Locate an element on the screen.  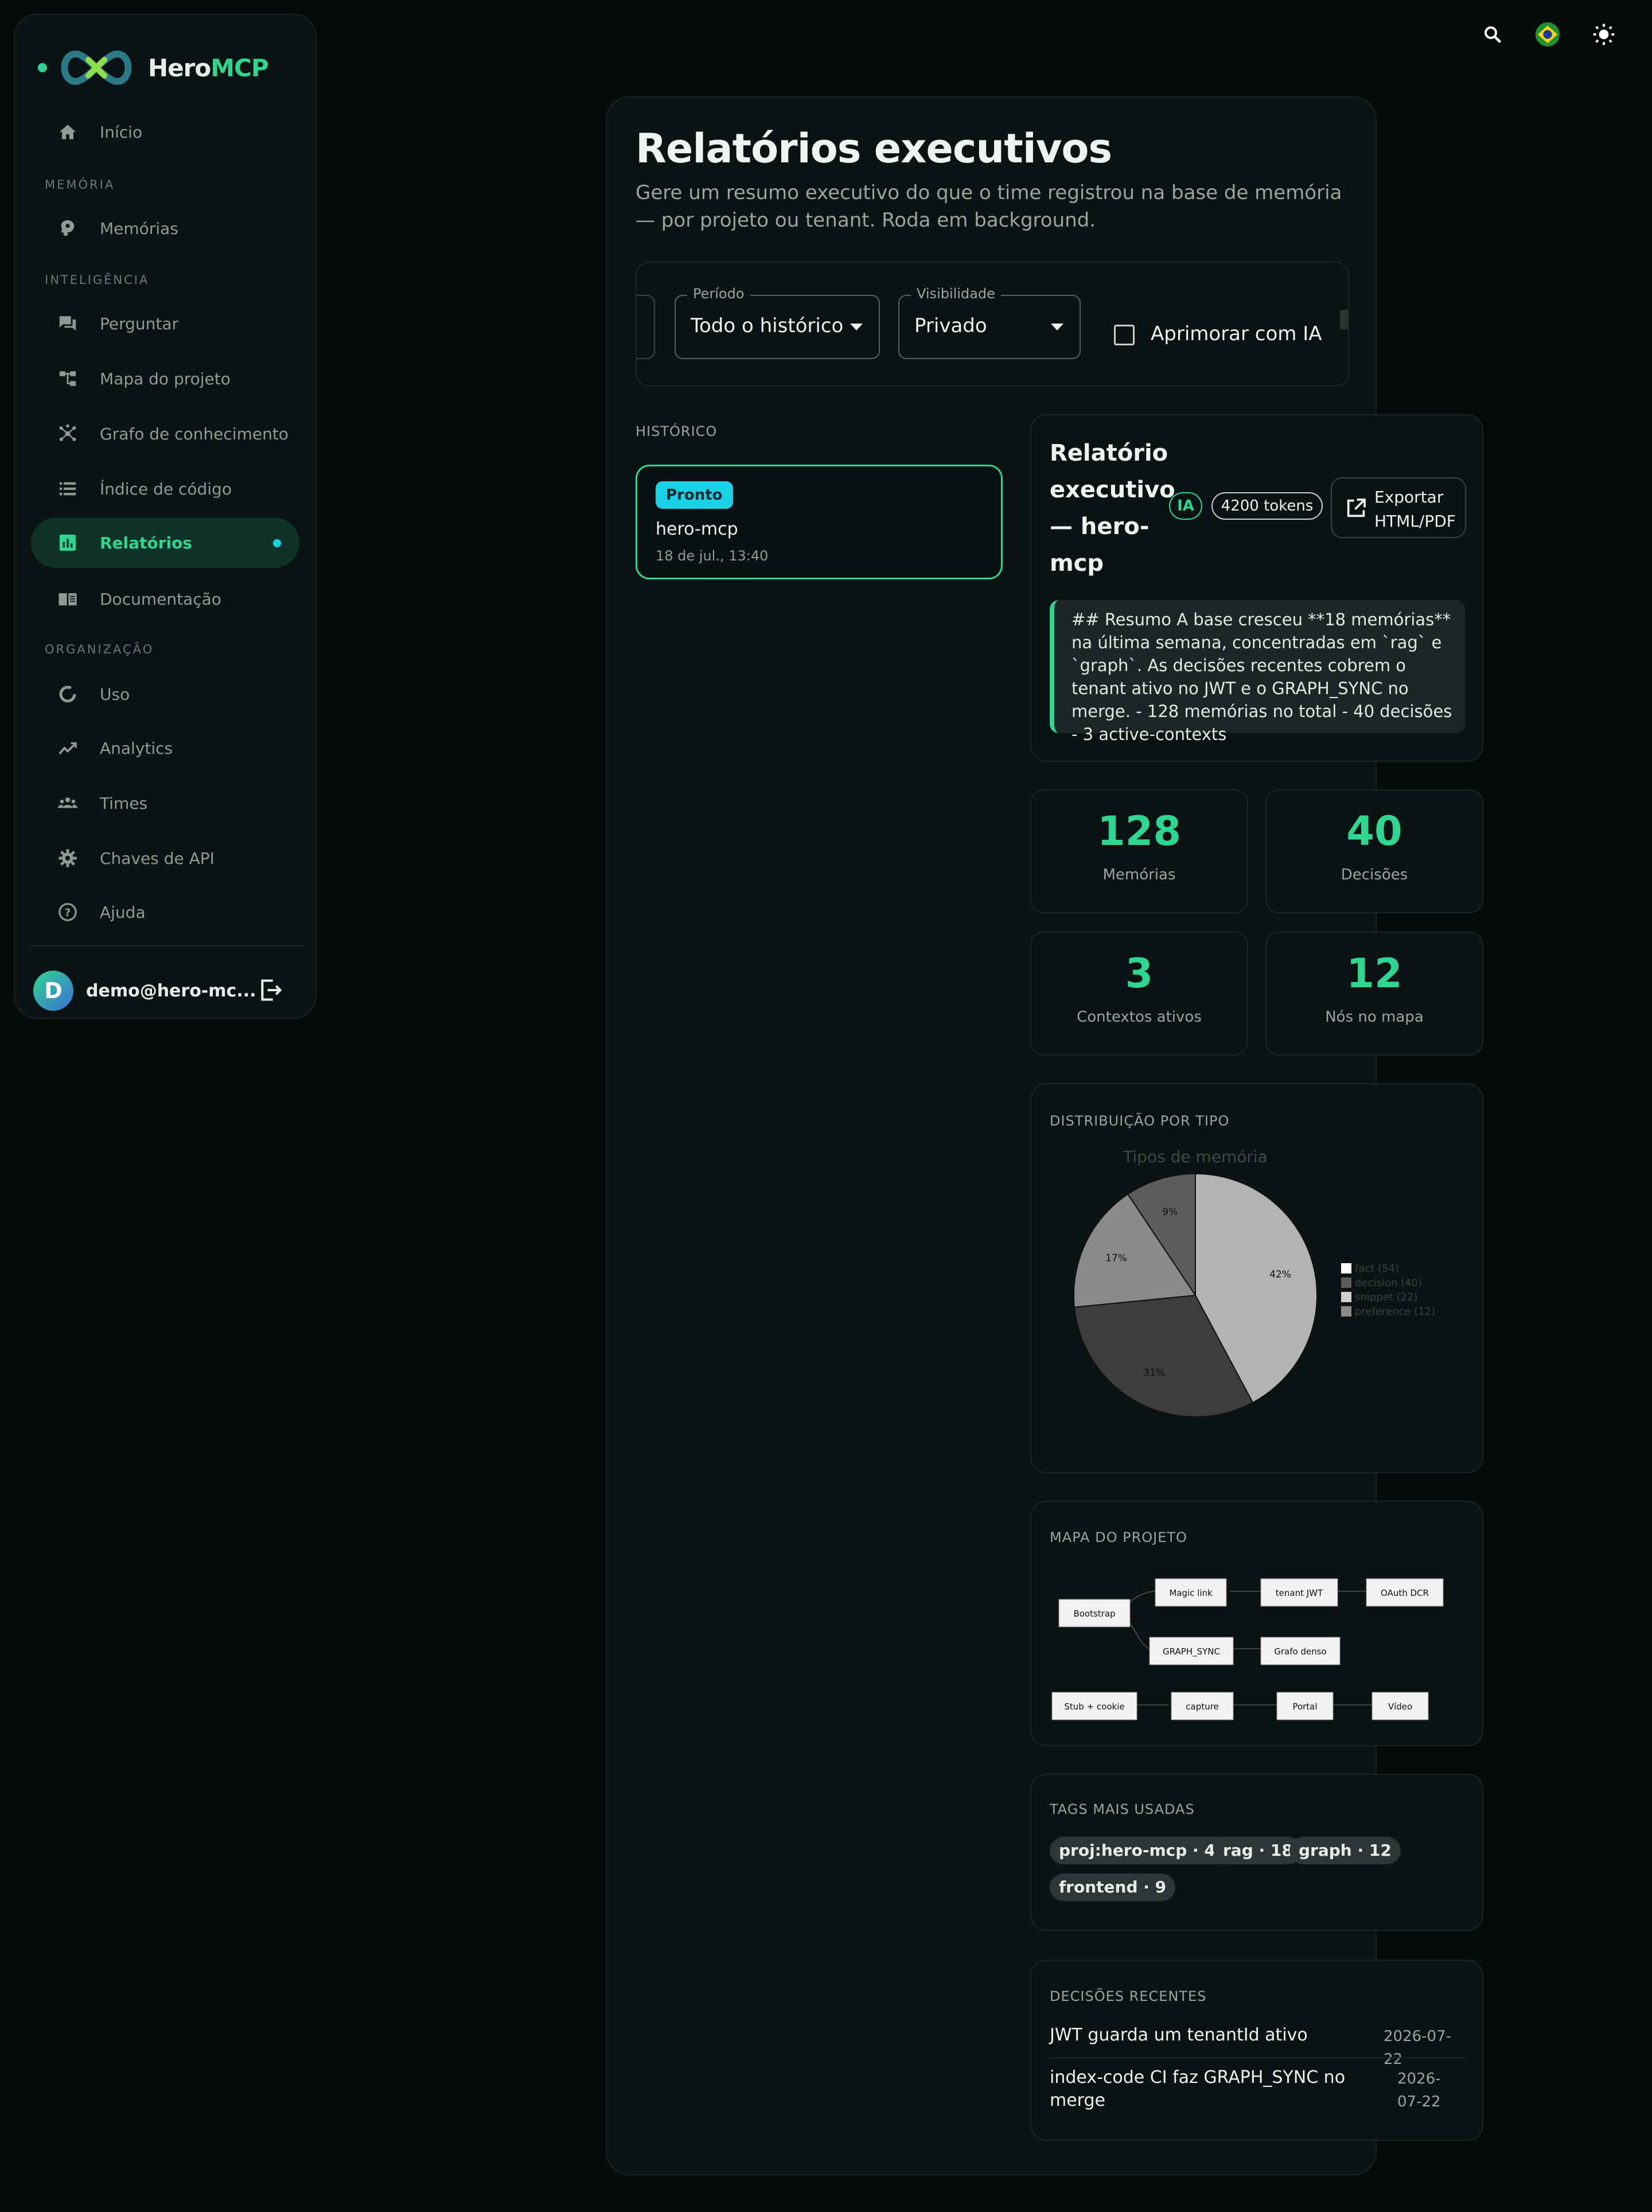
sidebar-item-label: Início is located at coordinates (121, 132).